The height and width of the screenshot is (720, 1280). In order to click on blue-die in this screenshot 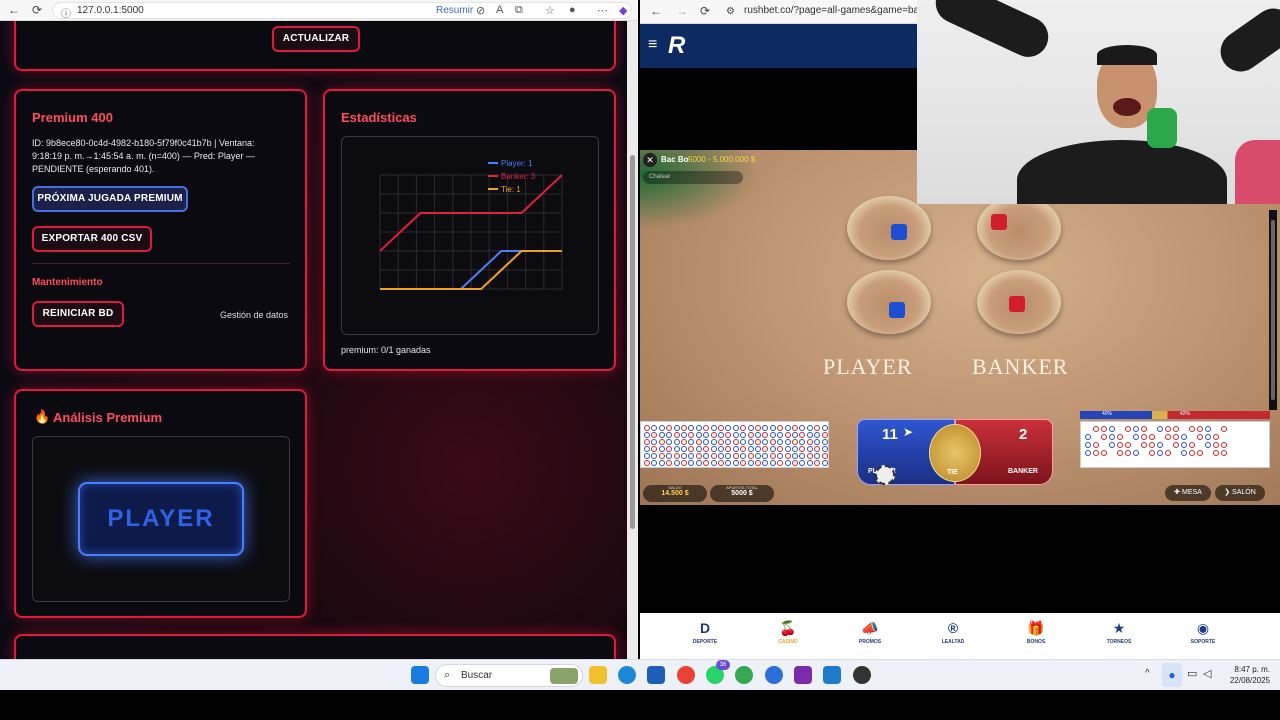, I will do `click(897, 310)`.